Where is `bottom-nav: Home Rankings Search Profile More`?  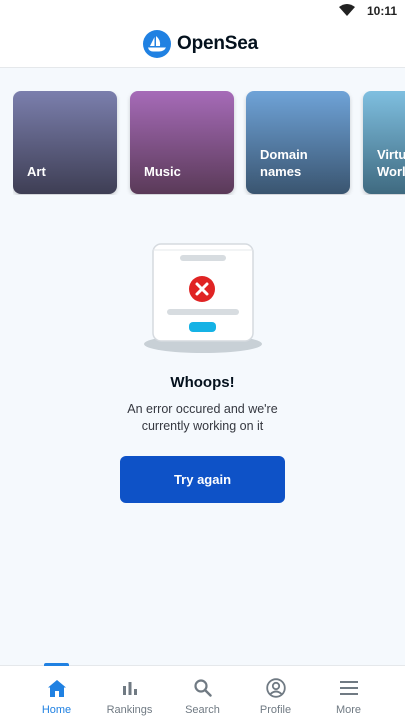
bottom-nav: Home Rankings Search Profile More is located at coordinates (202, 691).